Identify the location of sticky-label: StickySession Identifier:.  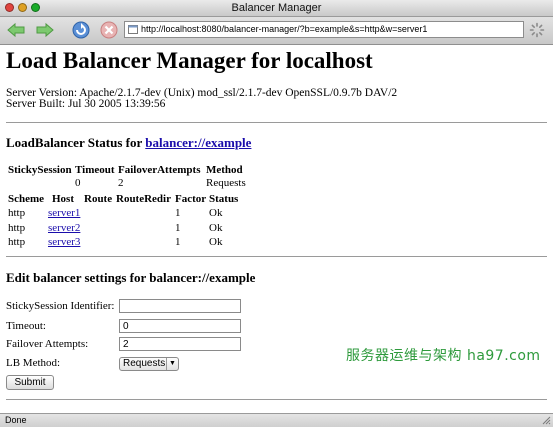
(60, 306).